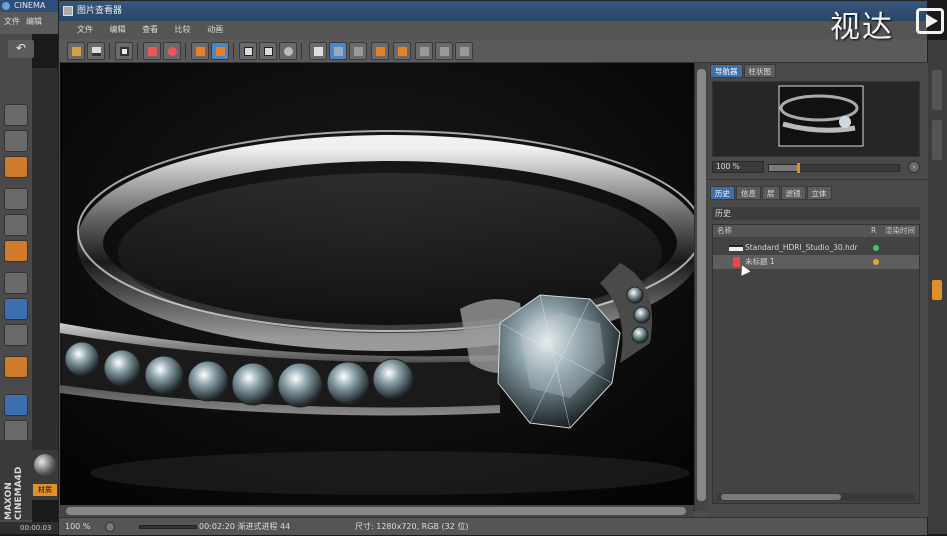 This screenshot has width=947, height=536. Describe the element at coordinates (816, 119) in the screenshot. I see `navigator-preview` at that location.